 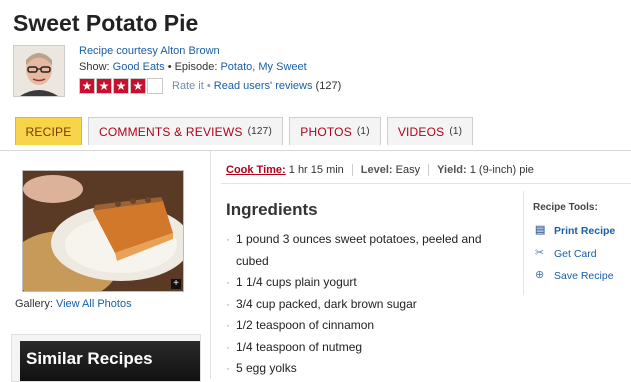 I want to click on recipe-photo: +, so click(x=103, y=231).